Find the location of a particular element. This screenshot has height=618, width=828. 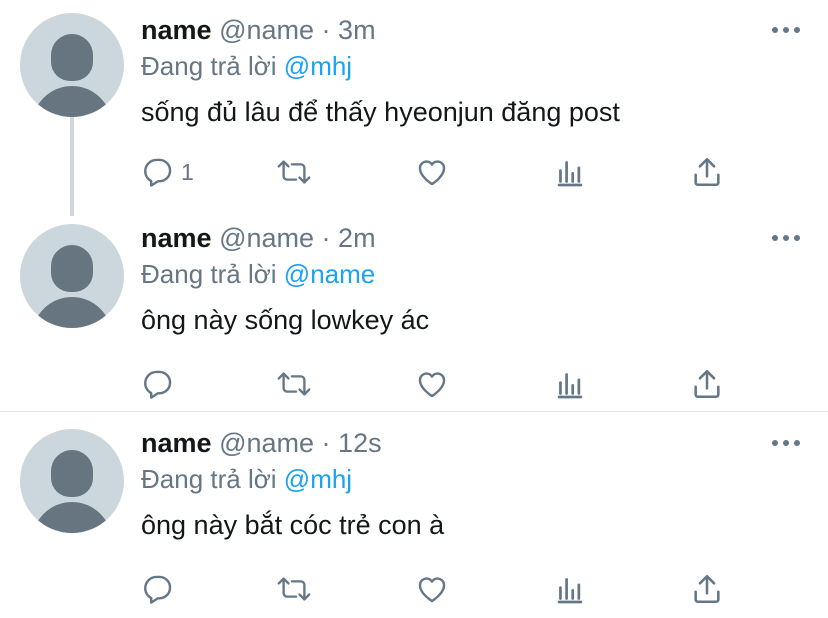

tweet-header: name @name · 3m is located at coordinates (258, 30).